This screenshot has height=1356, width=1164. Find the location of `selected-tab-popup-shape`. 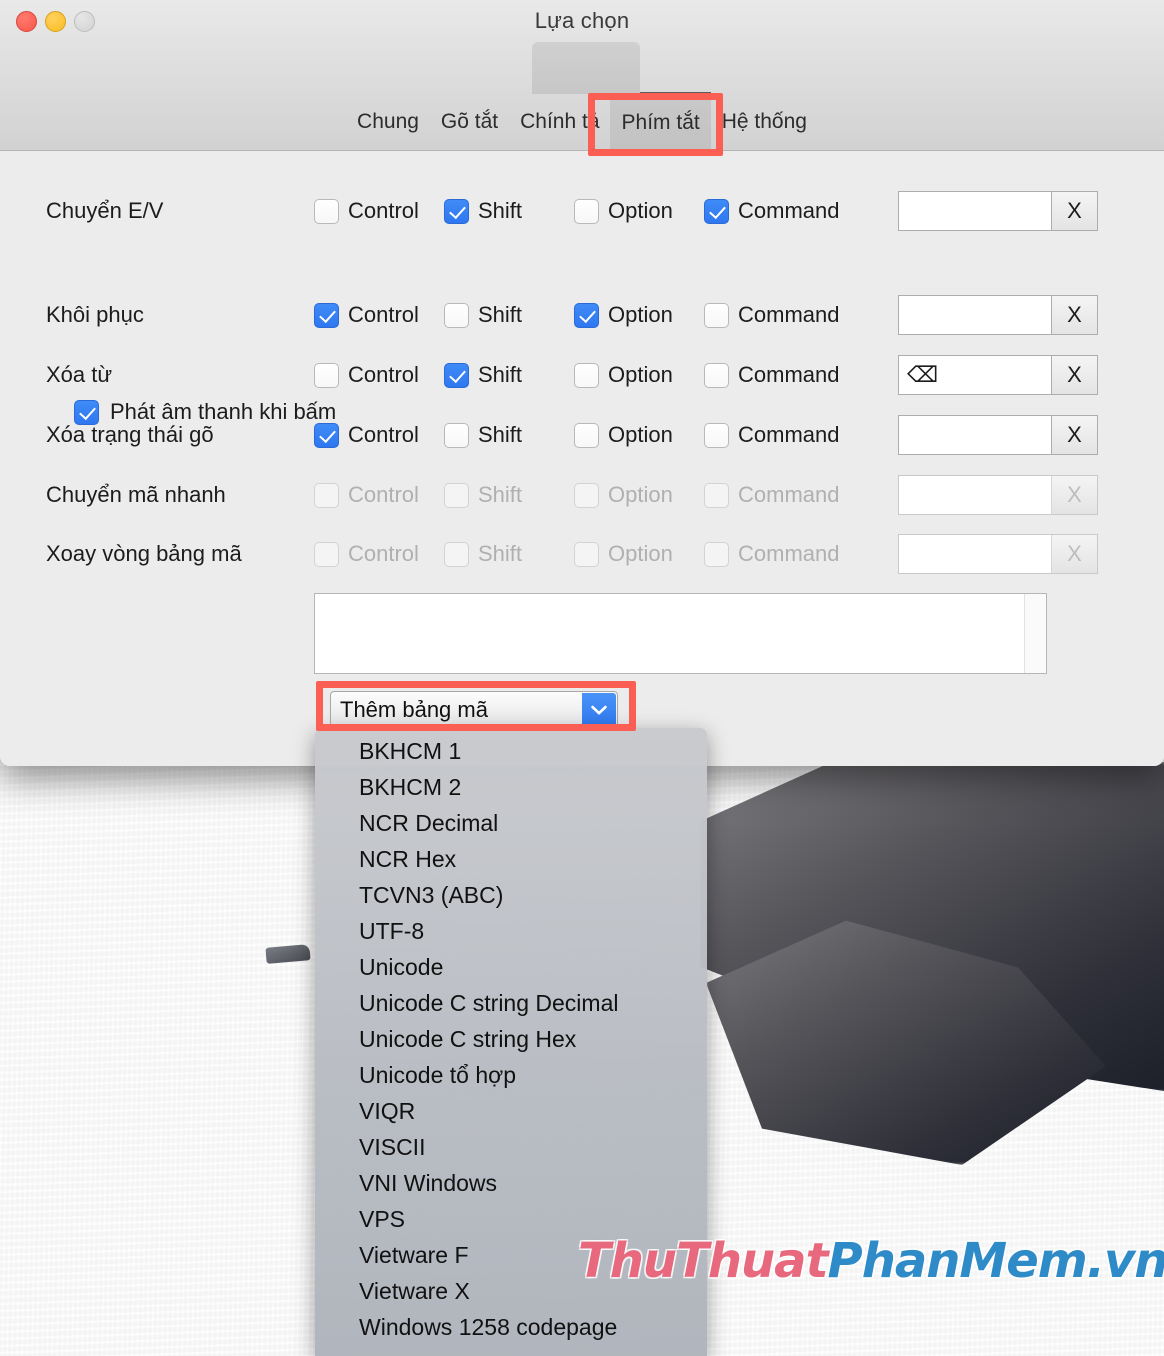

selected-tab-popup-shape is located at coordinates (586, 68).